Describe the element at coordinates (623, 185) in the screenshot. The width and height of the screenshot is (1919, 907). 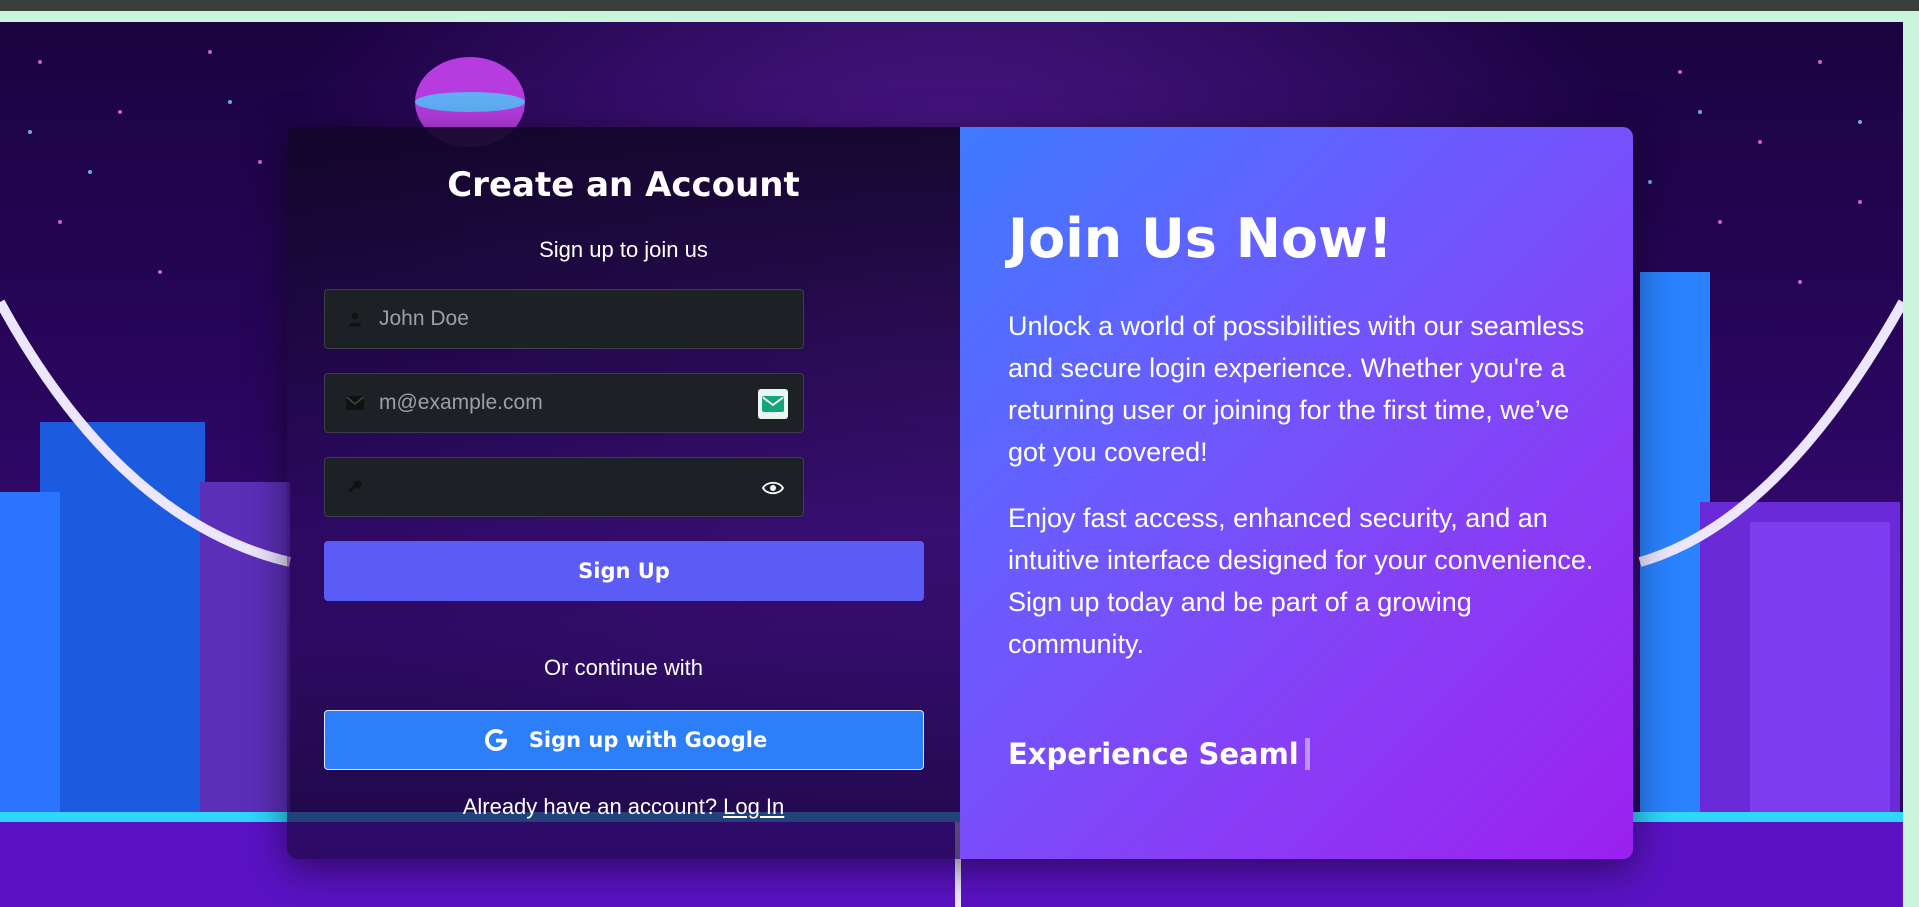
I see `form-title: Create an Account` at that location.